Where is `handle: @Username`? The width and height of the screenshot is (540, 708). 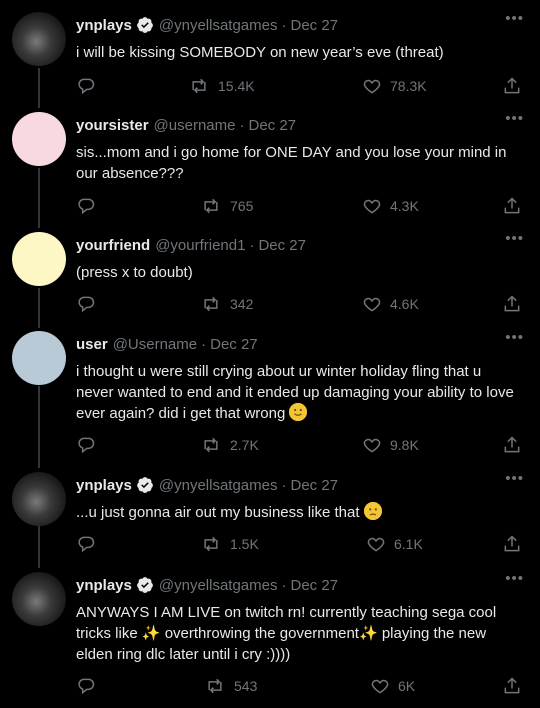 handle: @Username is located at coordinates (155, 344).